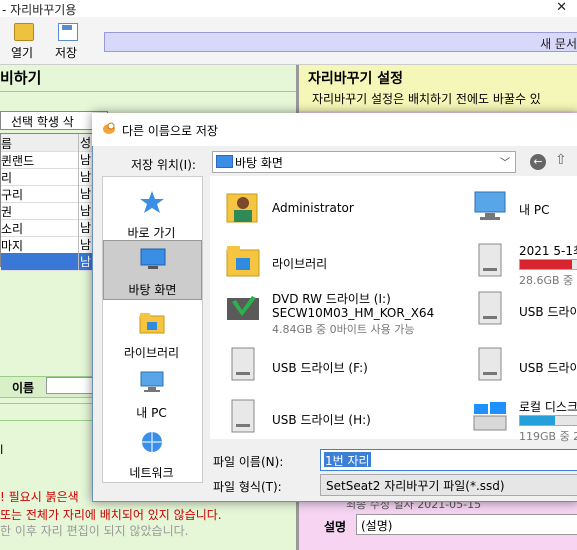 This screenshot has height=550, width=577. I want to click on table-row: 리남, so click(50, 177).